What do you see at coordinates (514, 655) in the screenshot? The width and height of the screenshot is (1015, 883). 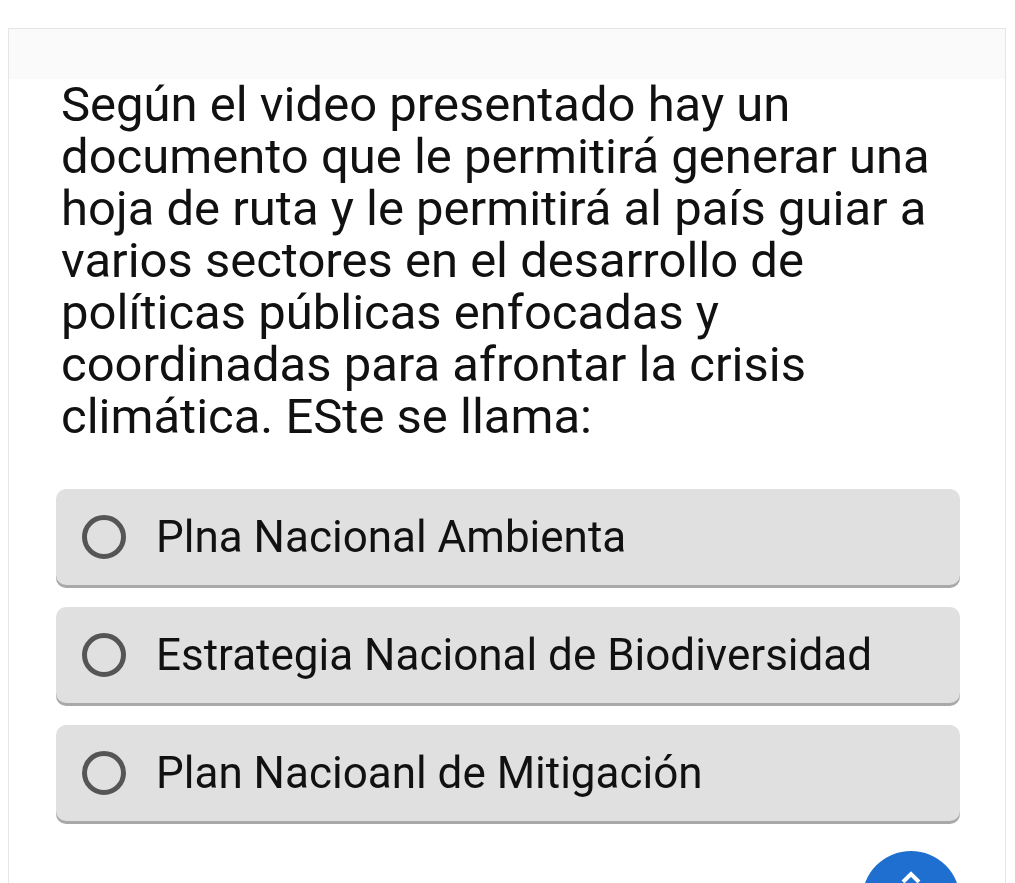 I see `option-label: Estrategia Nacional de Biodiversidad` at bounding box center [514, 655].